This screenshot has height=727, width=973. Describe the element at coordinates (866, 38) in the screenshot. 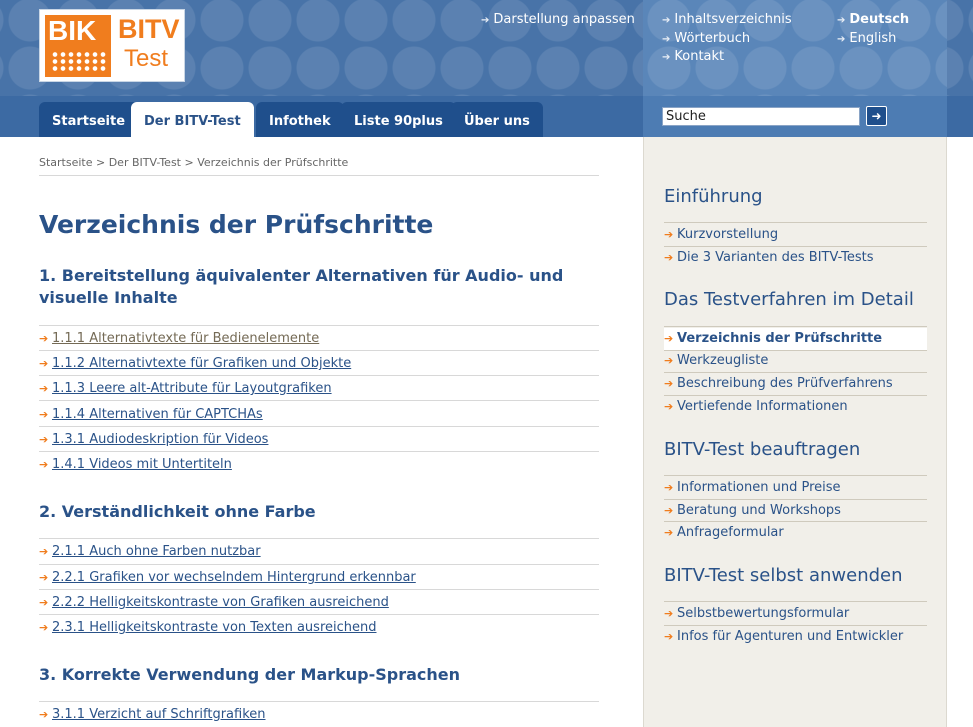

I see `lang-english: ➔ English` at that location.